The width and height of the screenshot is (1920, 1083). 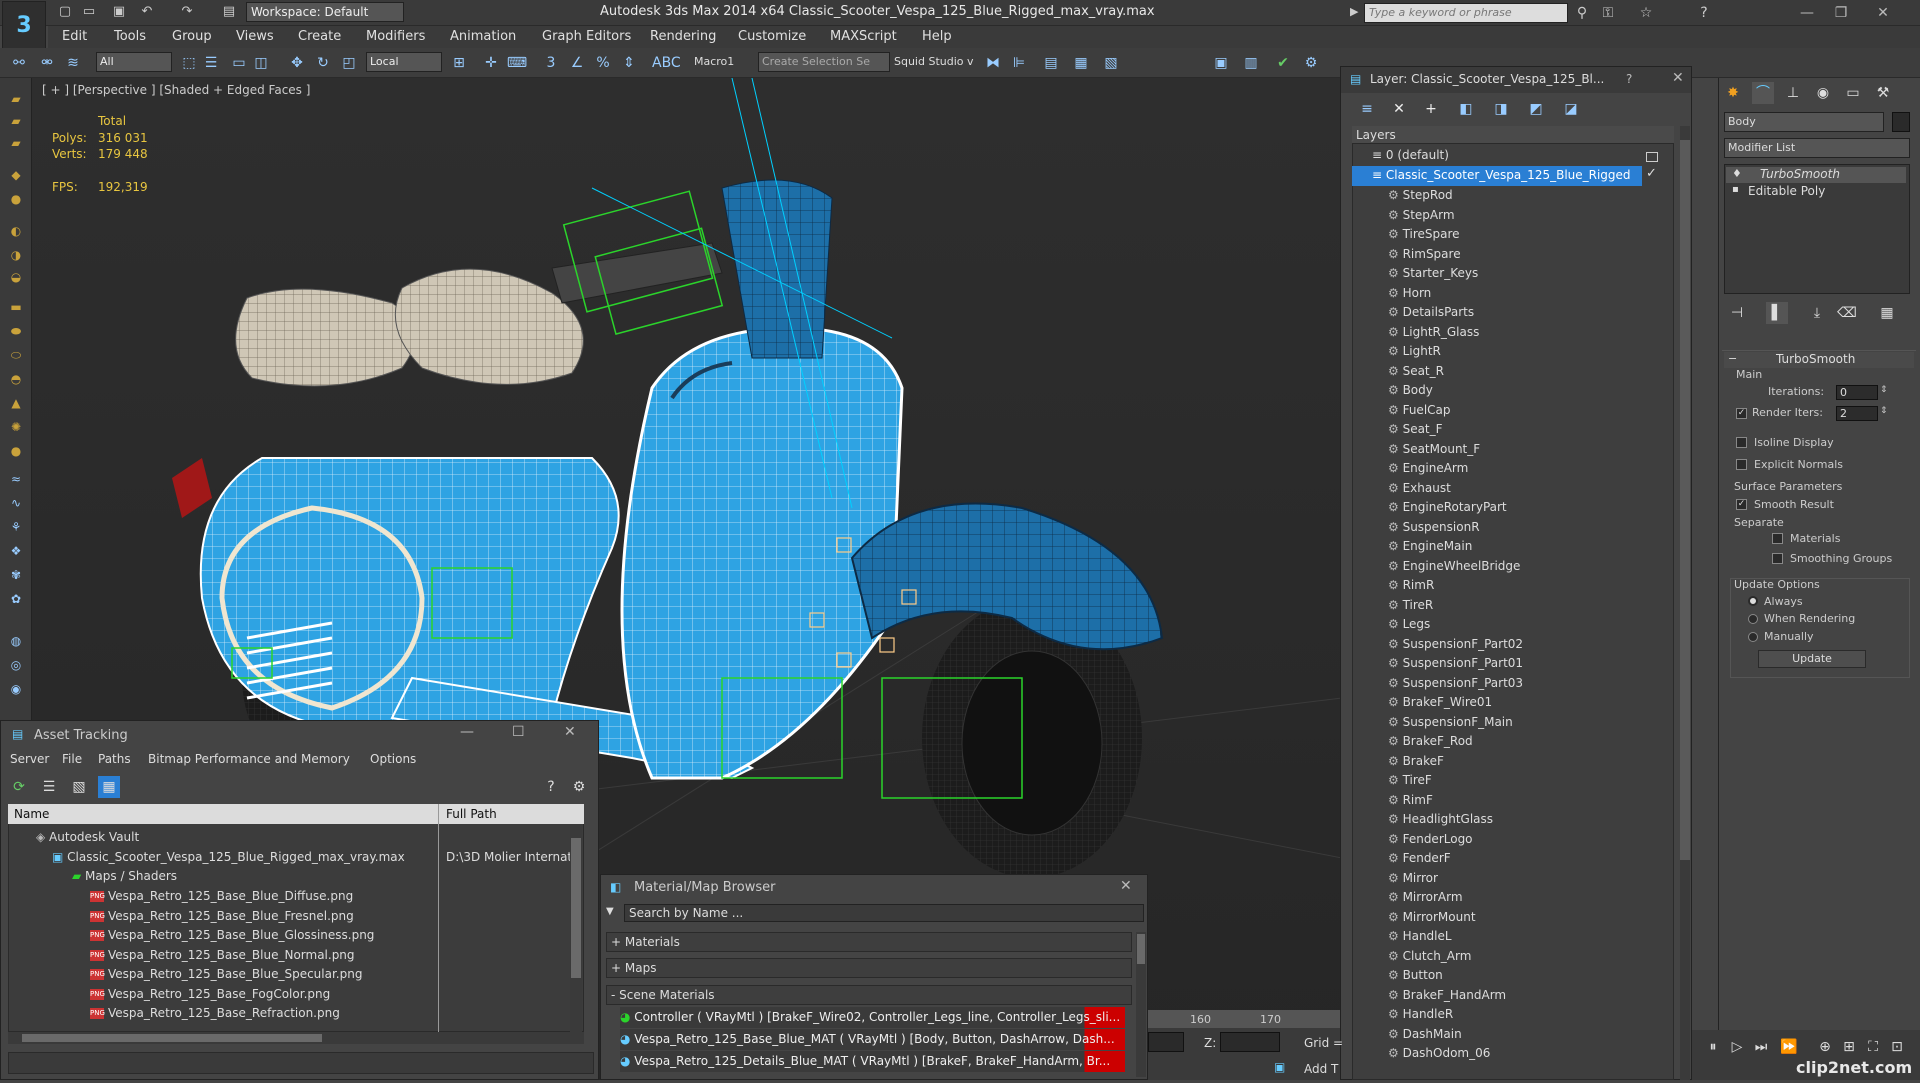 I want to click on object-name-input: Body, so click(x=1804, y=122).